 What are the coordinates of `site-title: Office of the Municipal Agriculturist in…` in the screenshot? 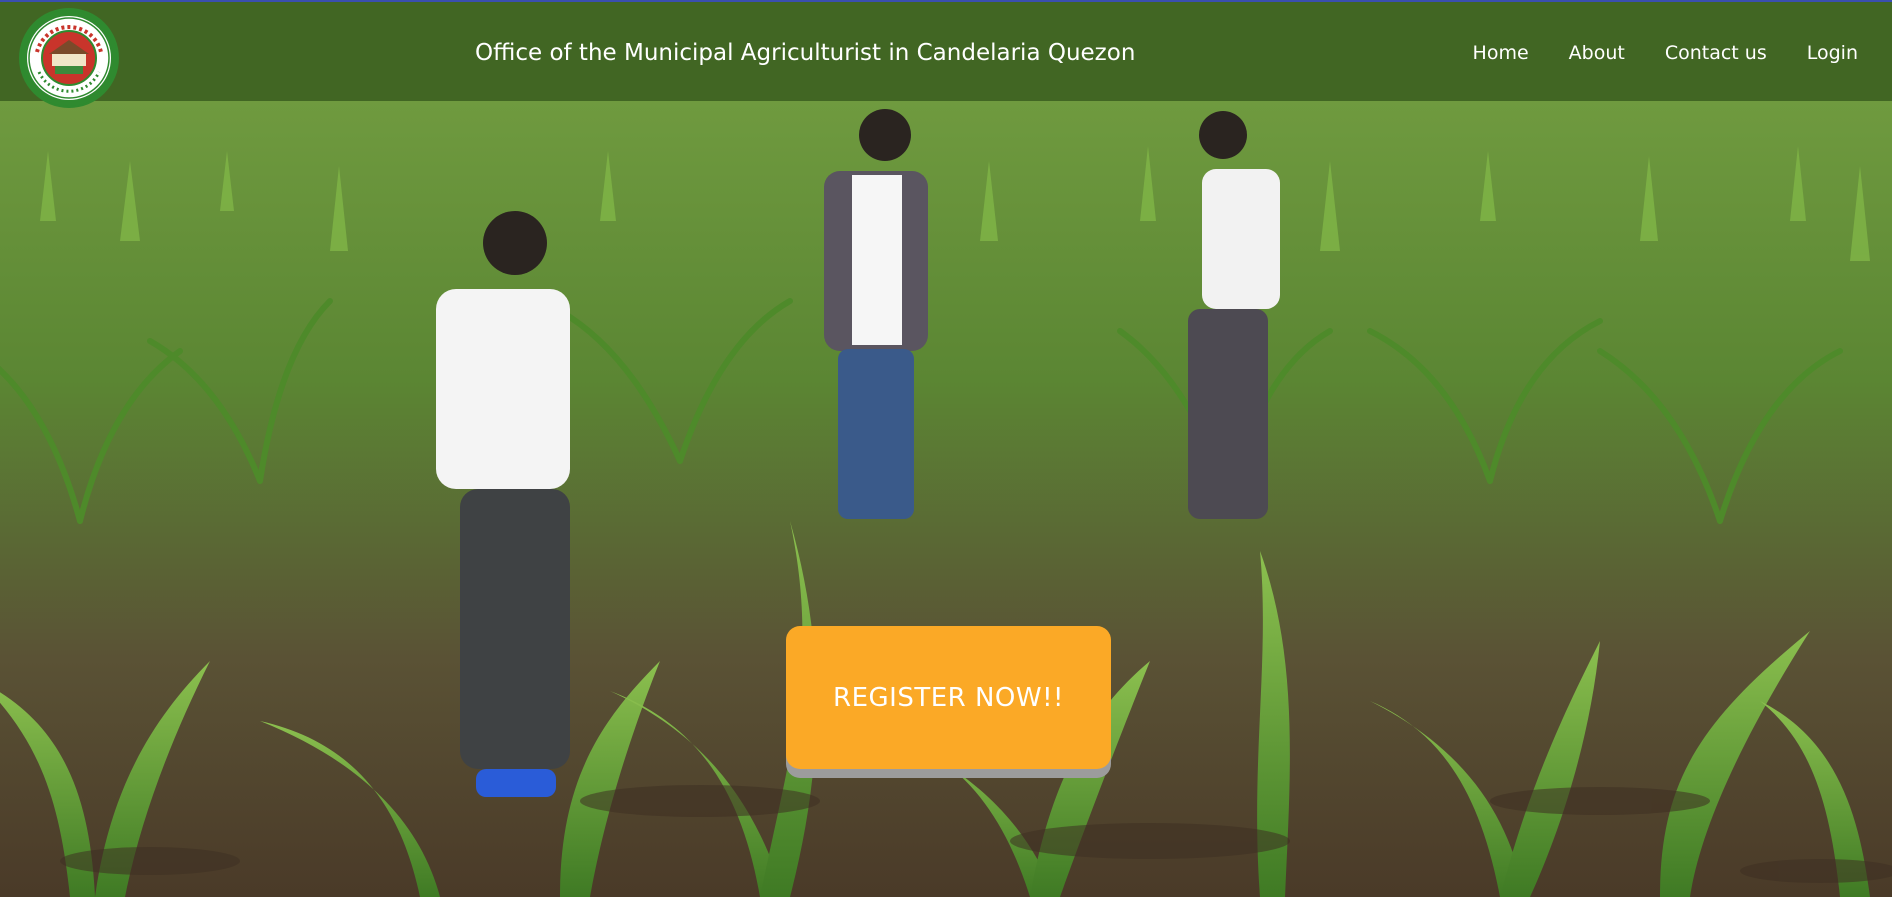 It's located at (805, 53).